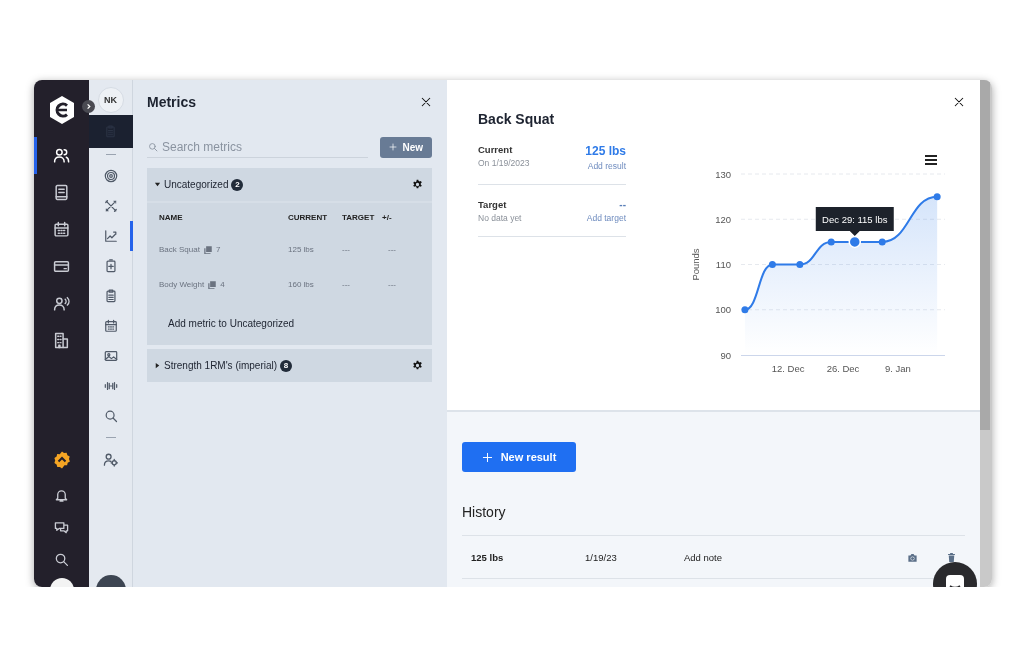  Describe the element at coordinates (622, 204) in the screenshot. I see `stat-value: --` at that location.